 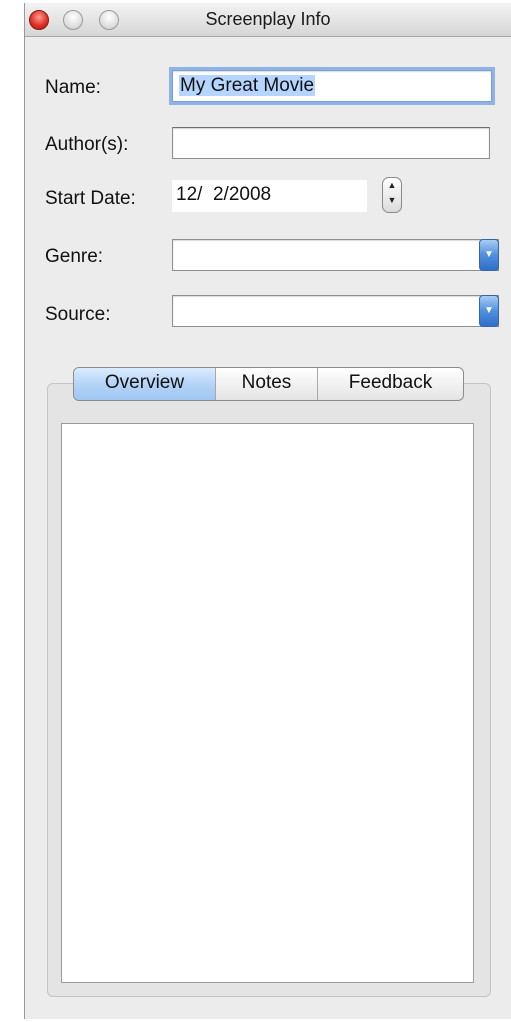 I want to click on tab-notes: Notes, so click(x=267, y=384).